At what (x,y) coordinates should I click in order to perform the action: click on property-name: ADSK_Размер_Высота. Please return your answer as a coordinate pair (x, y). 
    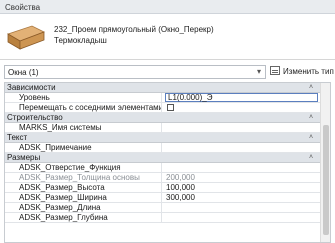
    Looking at the image, I should click on (83, 187).